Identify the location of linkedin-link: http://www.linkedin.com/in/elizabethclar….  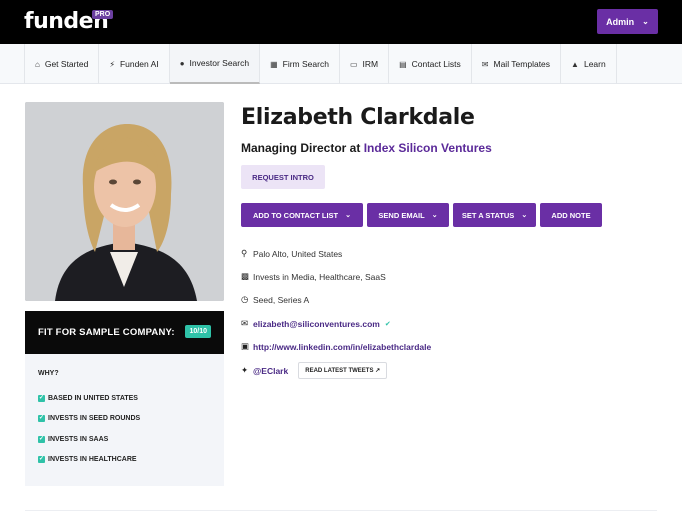
(342, 347).